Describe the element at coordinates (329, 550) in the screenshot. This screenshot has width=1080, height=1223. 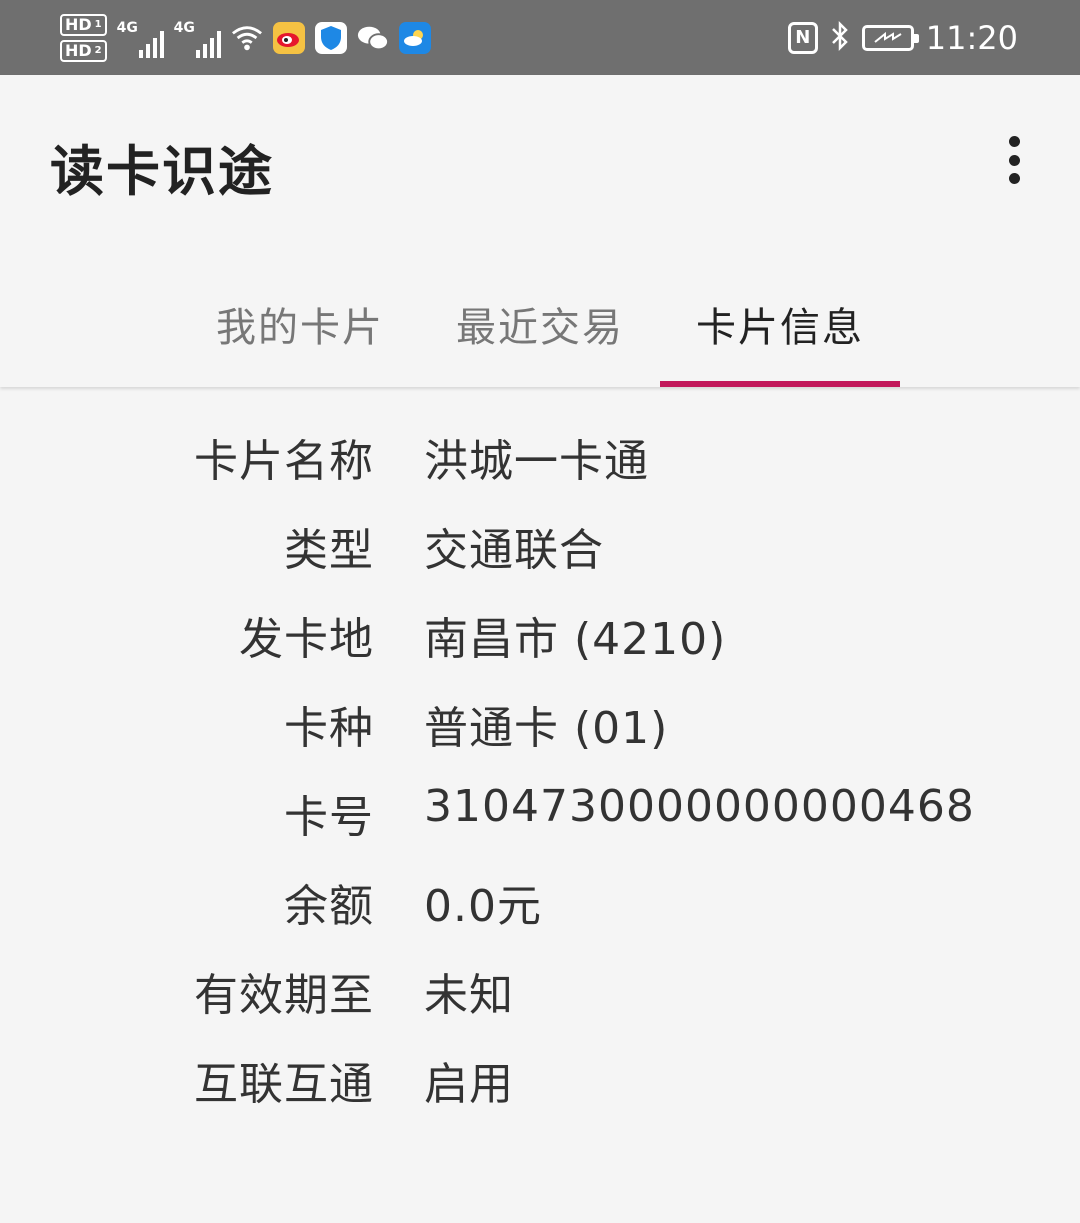
I see `info-label: 类型` at that location.